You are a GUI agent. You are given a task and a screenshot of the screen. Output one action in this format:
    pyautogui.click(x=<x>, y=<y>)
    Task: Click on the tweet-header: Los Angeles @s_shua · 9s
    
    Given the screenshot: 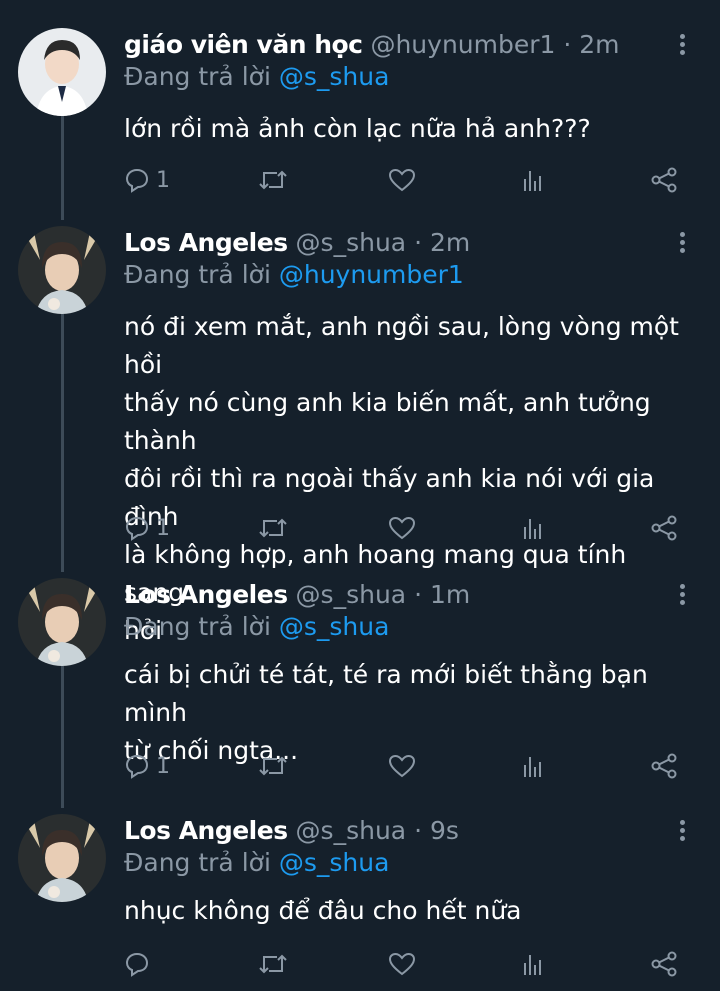 What is the action you would take?
    pyautogui.click(x=392, y=831)
    